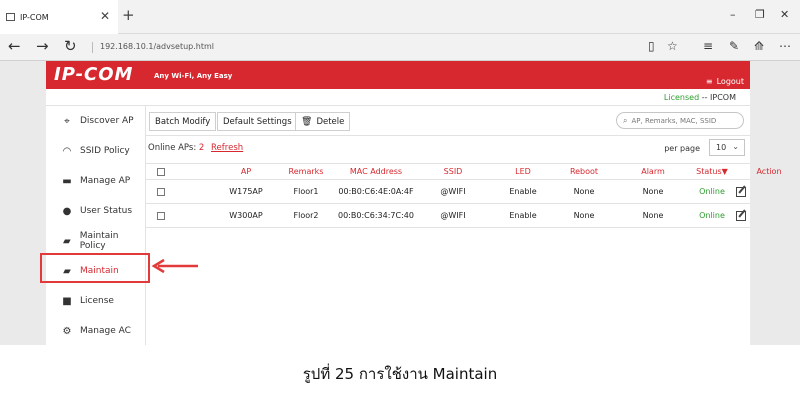 Image resolution: width=800 pixels, height=400 pixels. I want to click on logout-label: Logout, so click(730, 81).